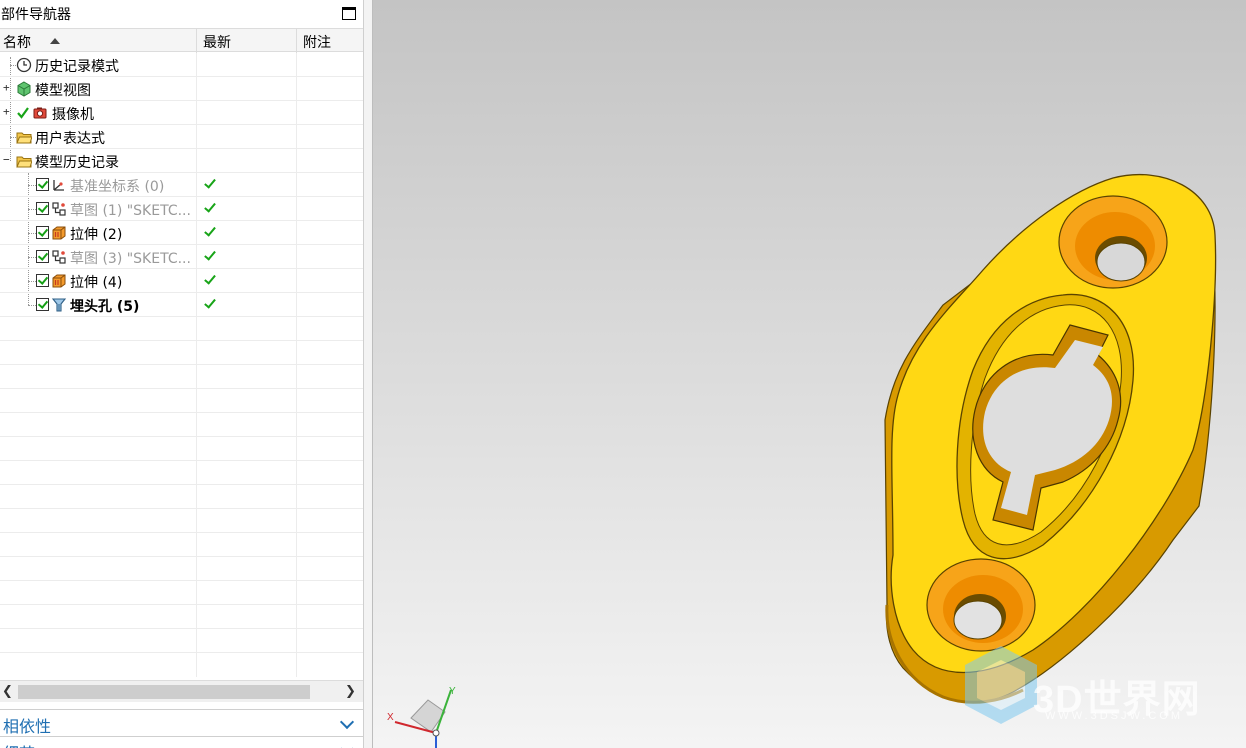 Image resolution: width=1246 pixels, height=748 pixels. I want to click on tree-item-label: 摄像机, so click(73, 115).